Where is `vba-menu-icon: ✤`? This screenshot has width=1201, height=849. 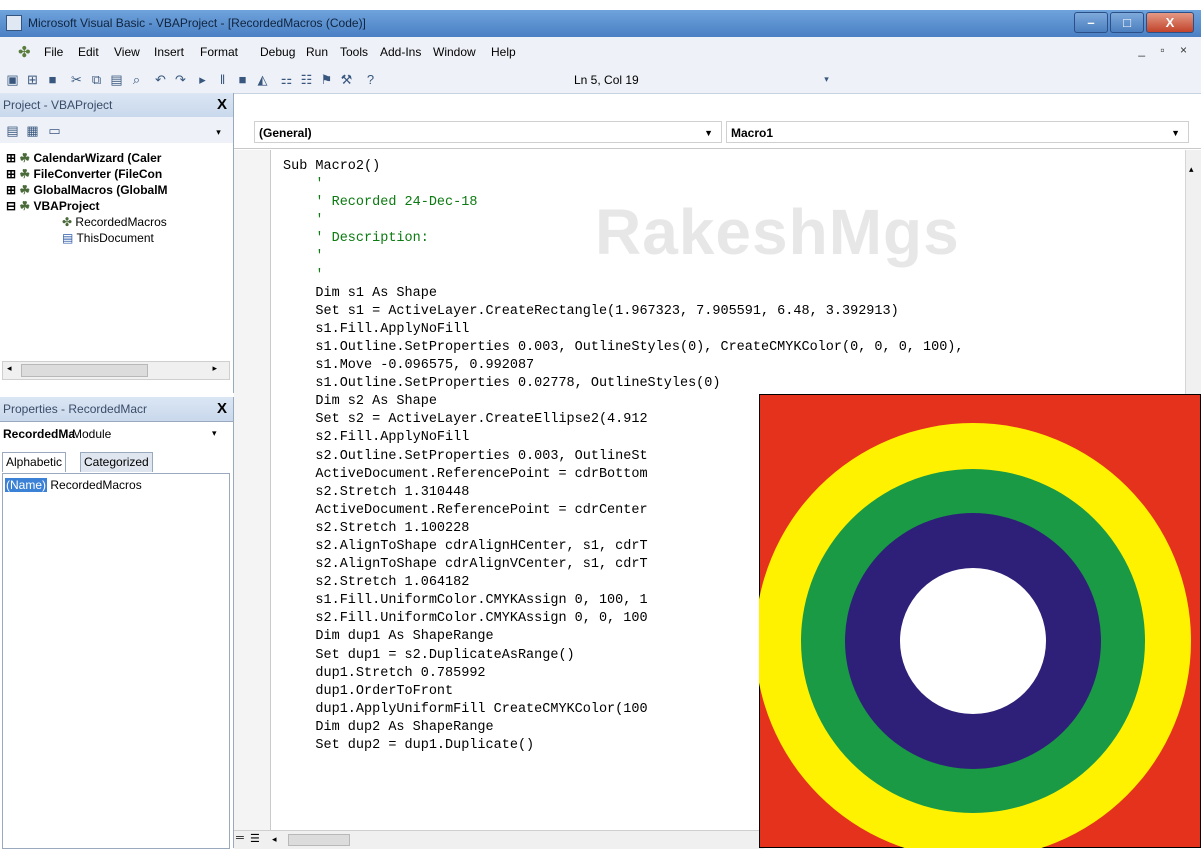 vba-menu-icon: ✤ is located at coordinates (27, 52).